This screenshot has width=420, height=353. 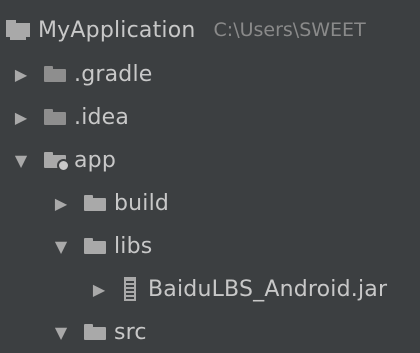 What do you see at coordinates (130, 332) in the screenshot?
I see `tree-item-label: src` at bounding box center [130, 332].